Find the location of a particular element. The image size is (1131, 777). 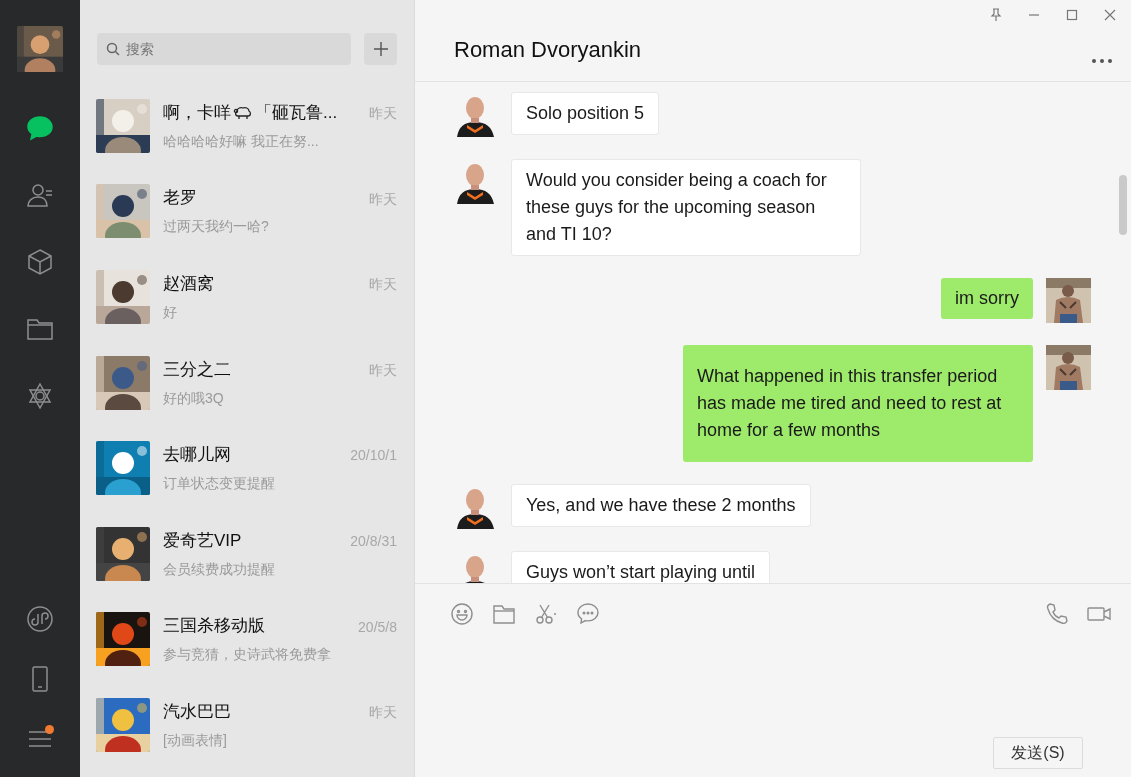

message-preview: 好 is located at coordinates (170, 312).